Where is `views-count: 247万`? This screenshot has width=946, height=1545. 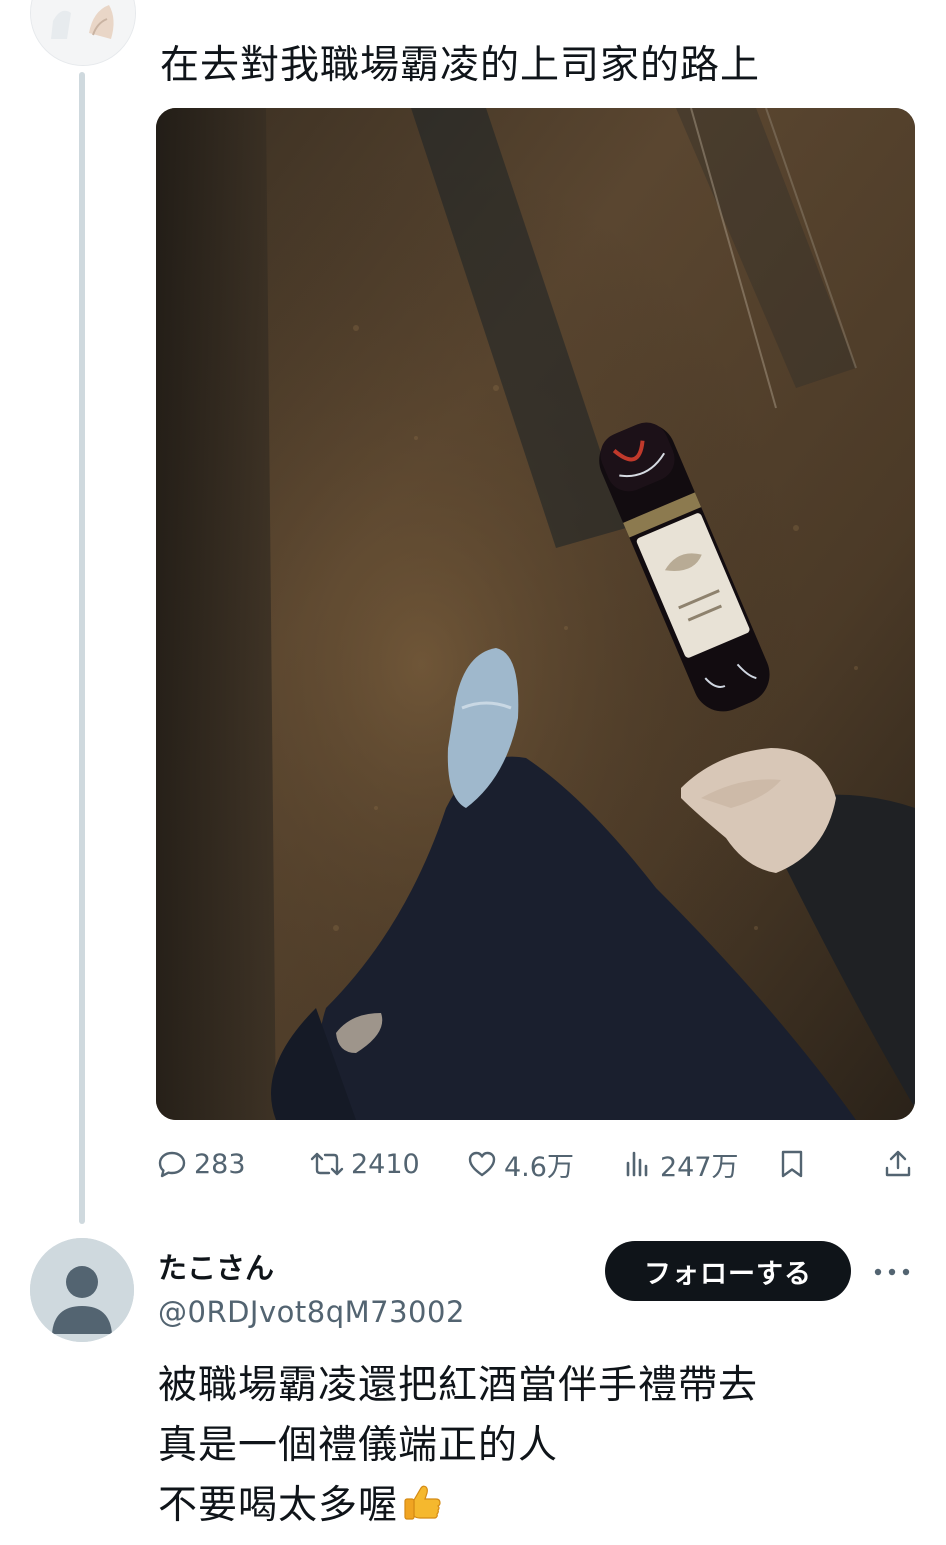 views-count: 247万 is located at coordinates (699, 1167).